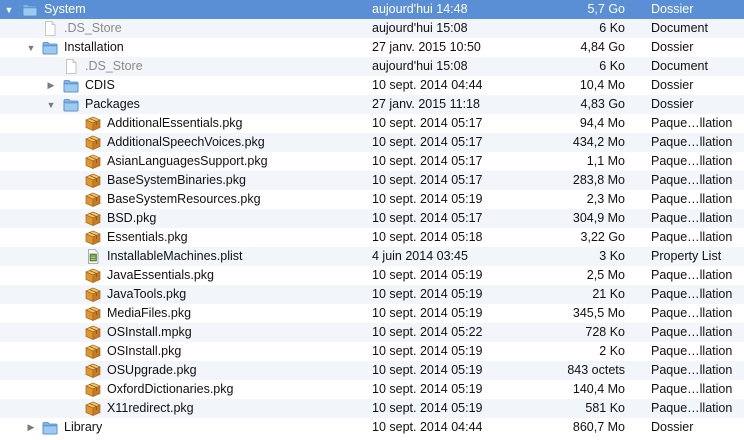 The height and width of the screenshot is (440, 744). Describe the element at coordinates (602, 104) in the screenshot. I see `file-size: 4,83 Go` at that location.